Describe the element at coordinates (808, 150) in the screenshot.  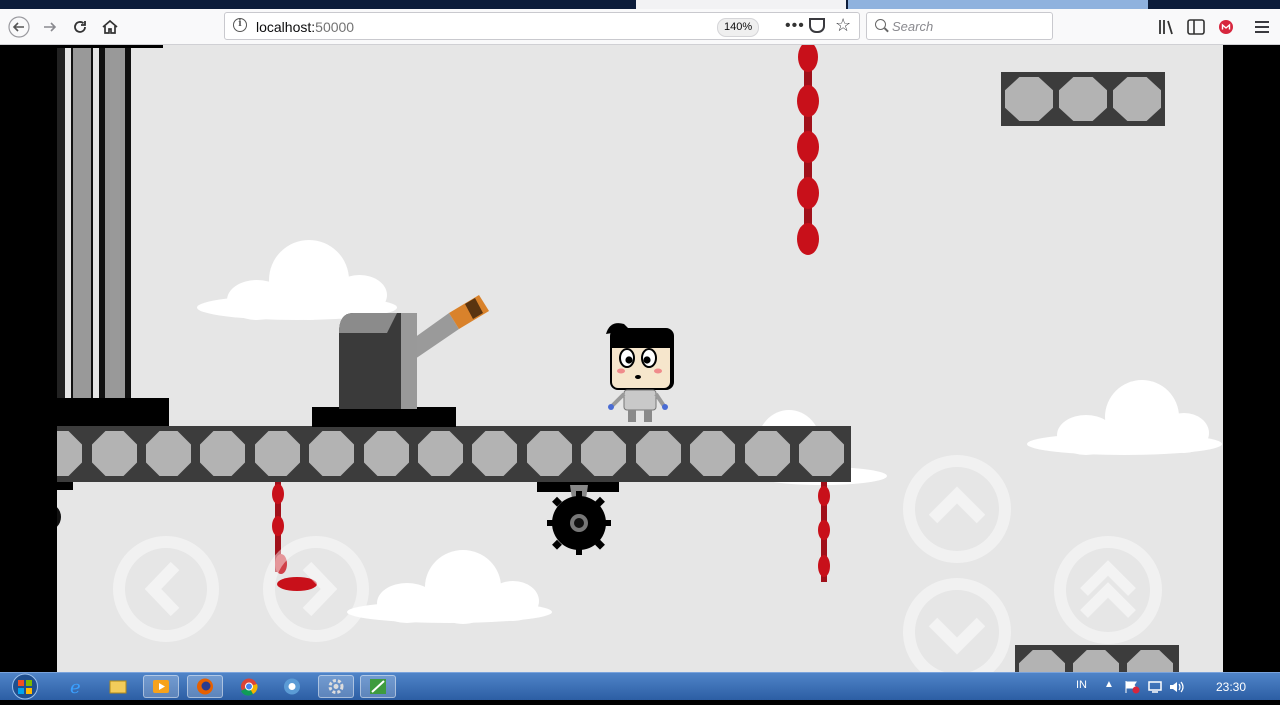
I see `blood-drip-chain` at that location.